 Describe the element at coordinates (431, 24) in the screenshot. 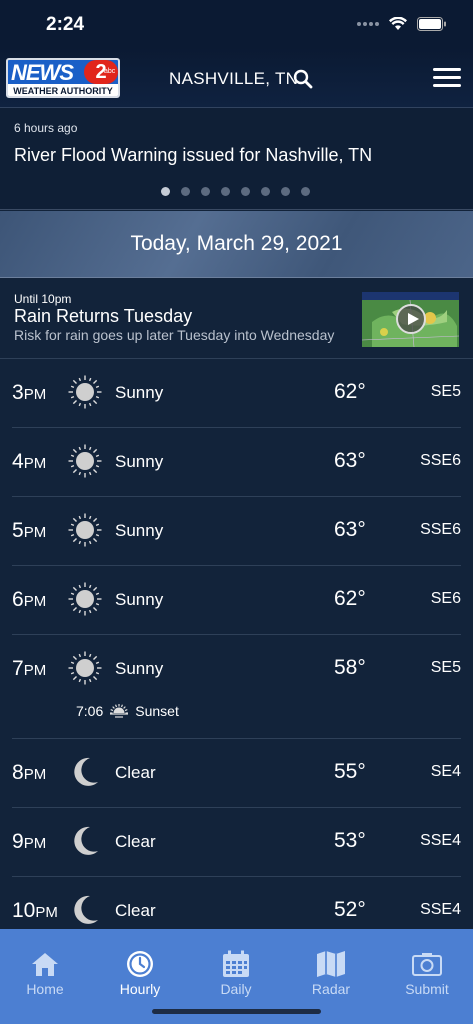

I see `battery-icon` at that location.